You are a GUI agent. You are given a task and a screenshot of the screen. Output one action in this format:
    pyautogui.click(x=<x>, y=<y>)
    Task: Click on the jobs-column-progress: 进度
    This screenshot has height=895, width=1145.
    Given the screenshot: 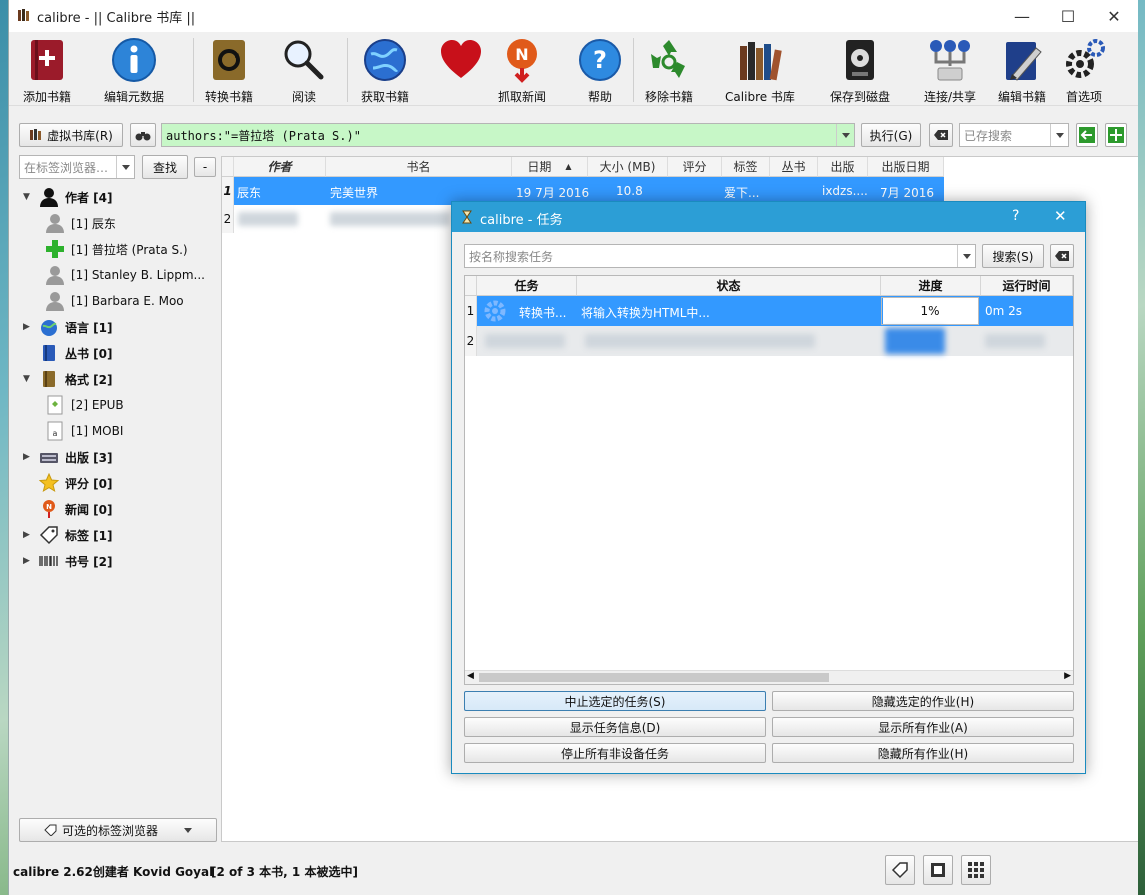 What is the action you would take?
    pyautogui.click(x=931, y=286)
    